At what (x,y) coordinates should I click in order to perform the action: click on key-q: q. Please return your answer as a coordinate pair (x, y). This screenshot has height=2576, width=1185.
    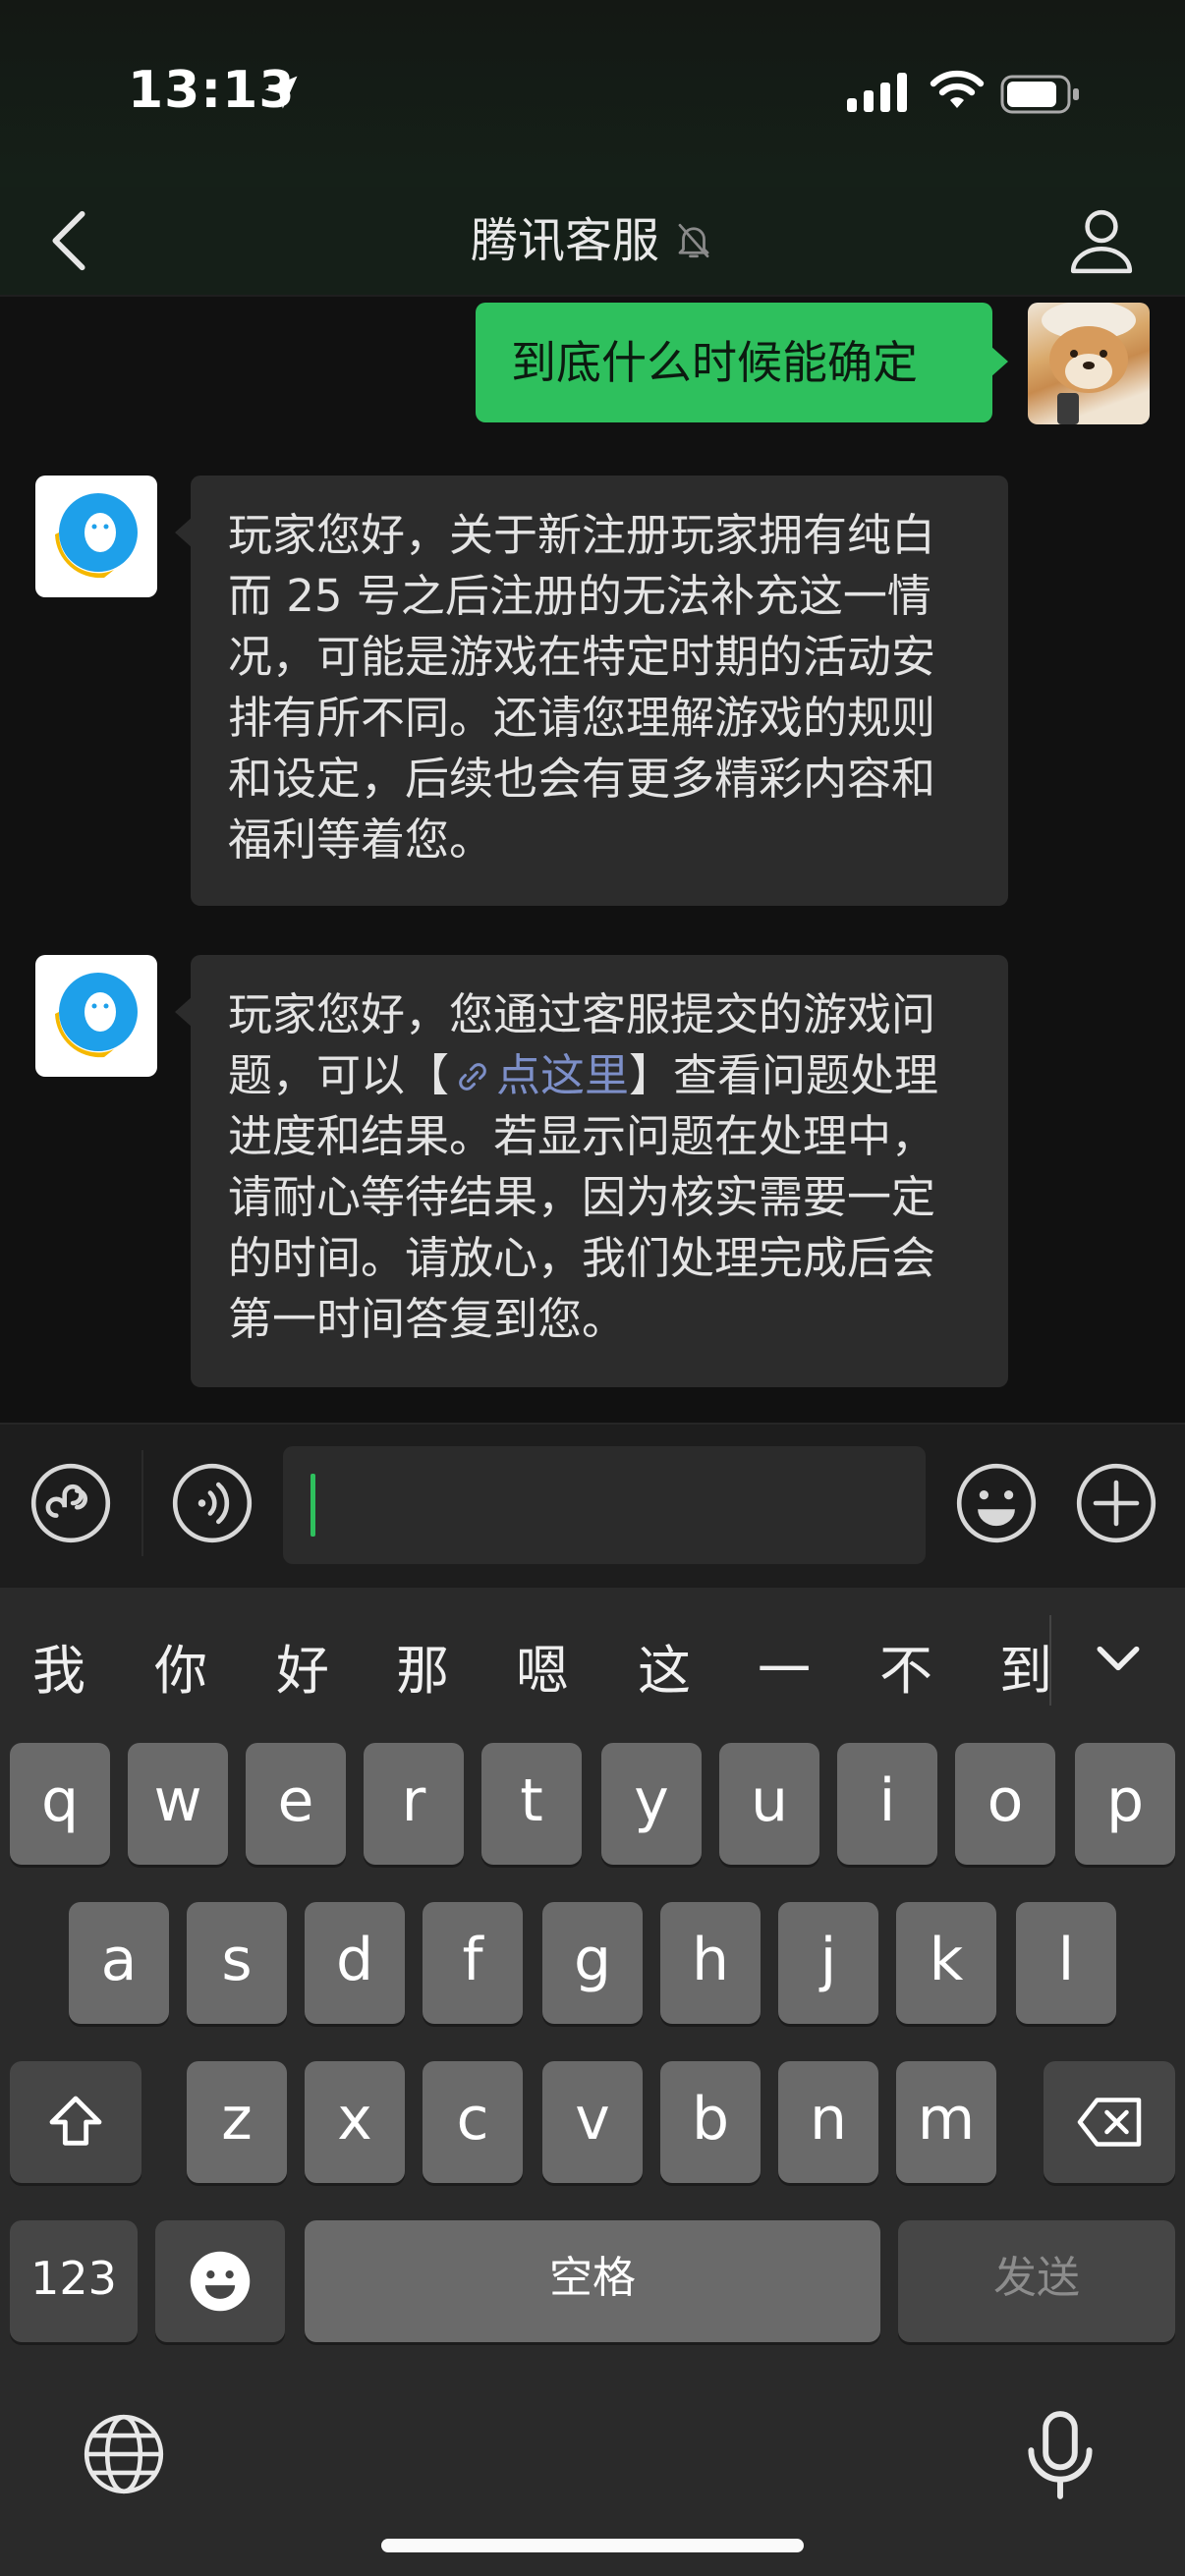
    Looking at the image, I should click on (60, 1804).